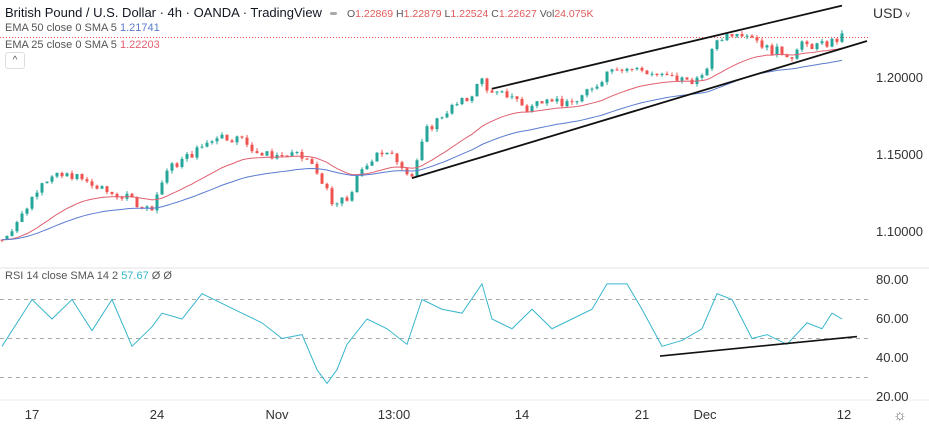 Image resolution: width=929 pixels, height=439 pixels. What do you see at coordinates (522, 414) in the screenshot?
I see `time-axis-label: 14` at bounding box center [522, 414].